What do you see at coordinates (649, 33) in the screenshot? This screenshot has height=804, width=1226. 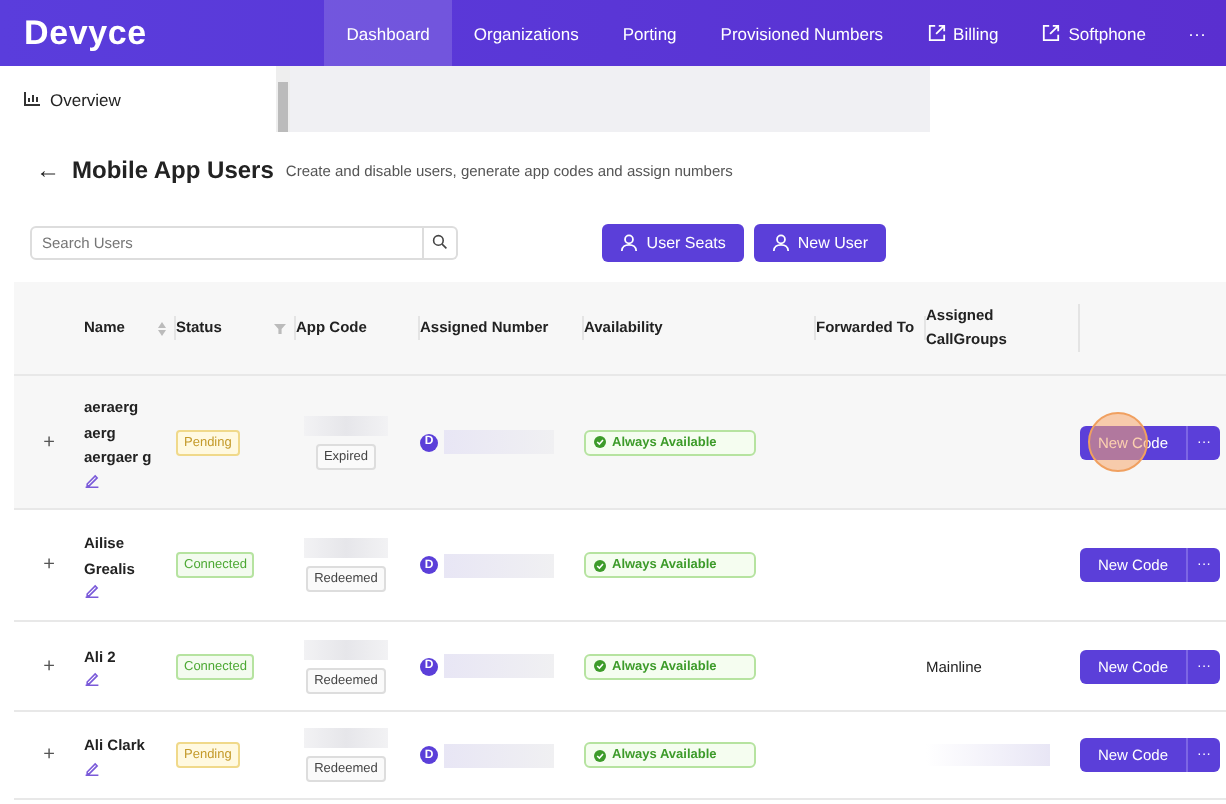 I see `nav-tab: Porting` at bounding box center [649, 33].